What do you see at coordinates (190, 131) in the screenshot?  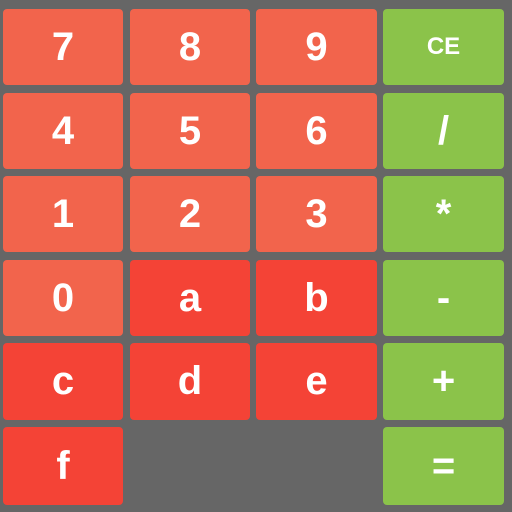 I see `key-5-button: 5` at bounding box center [190, 131].